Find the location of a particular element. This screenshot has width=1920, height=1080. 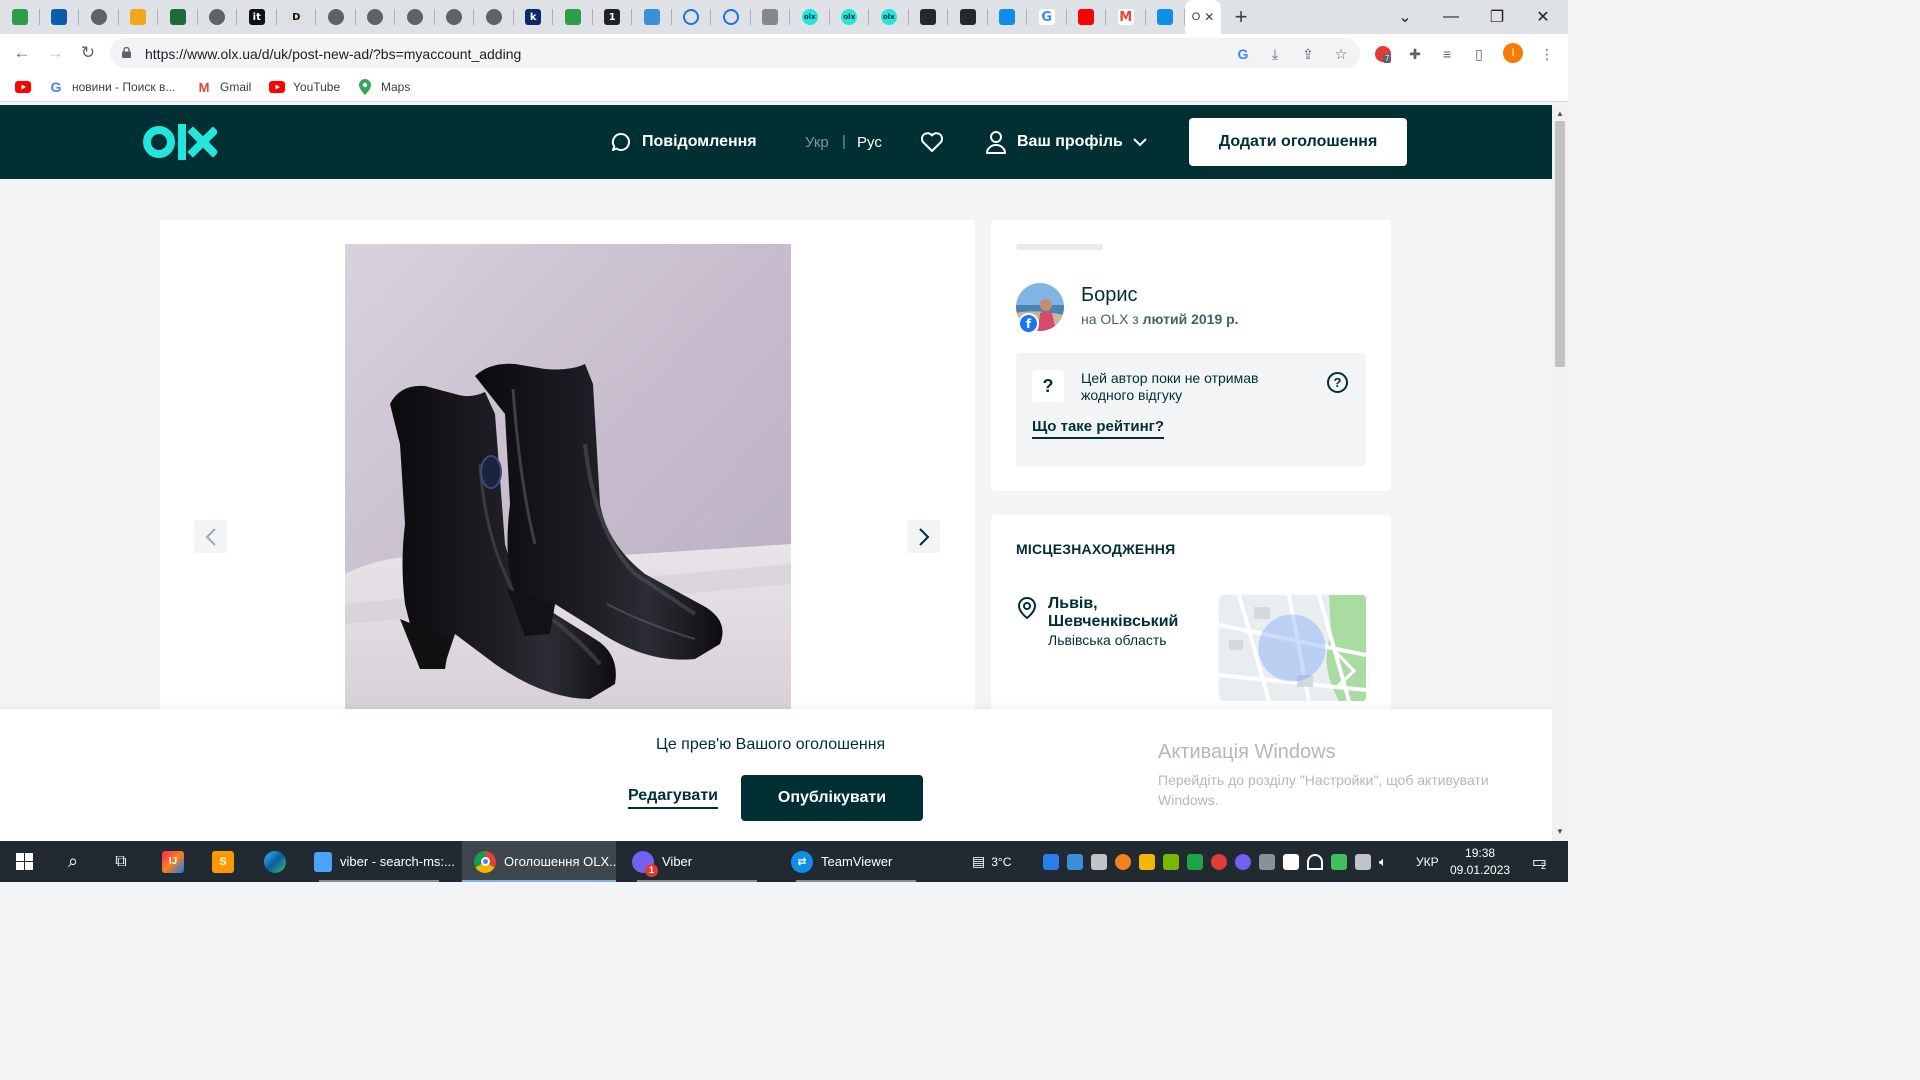

favorites-heart-icon is located at coordinates (932, 142).